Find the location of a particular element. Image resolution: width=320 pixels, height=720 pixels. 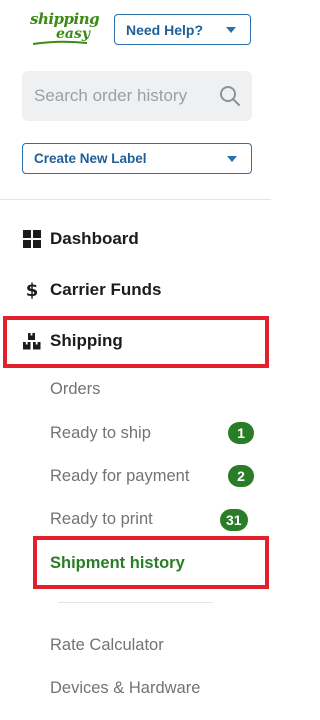

need-help-button: Need Help? is located at coordinates (182, 29).